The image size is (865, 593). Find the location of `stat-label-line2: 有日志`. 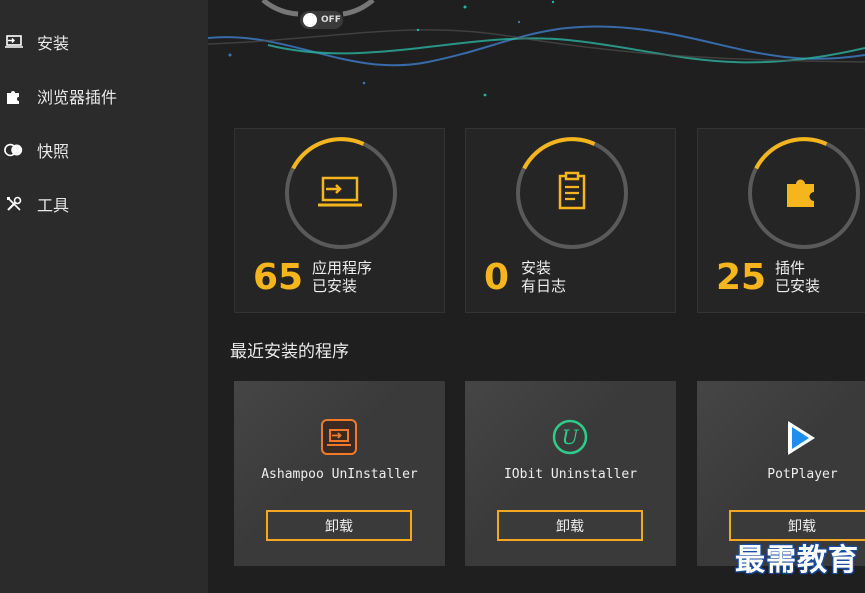

stat-label-line2: 有日志 is located at coordinates (544, 286).